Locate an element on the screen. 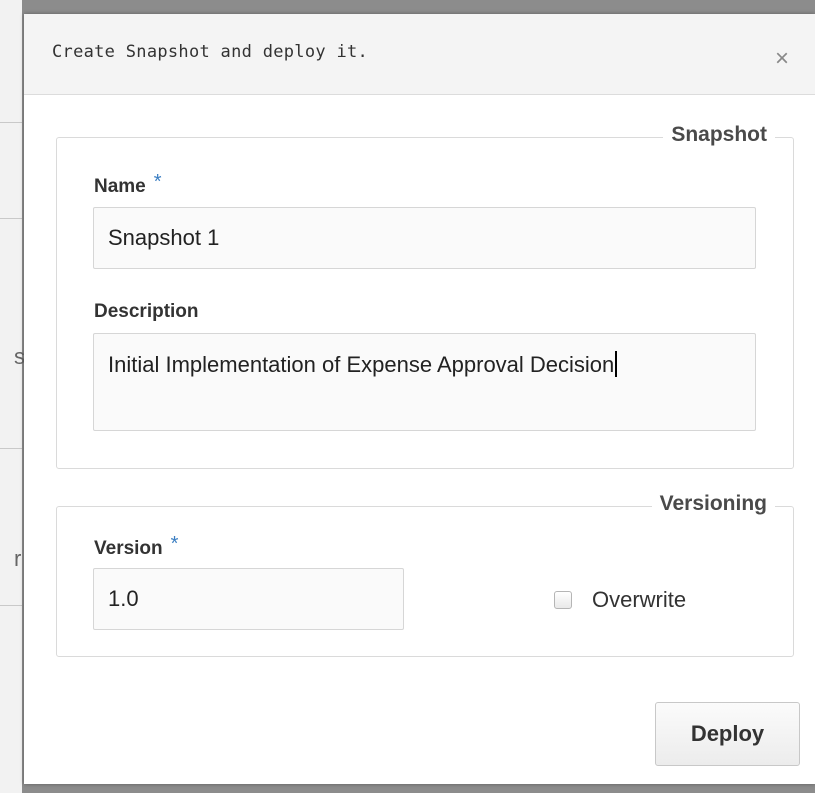  version-label-text: Version is located at coordinates (128, 548).